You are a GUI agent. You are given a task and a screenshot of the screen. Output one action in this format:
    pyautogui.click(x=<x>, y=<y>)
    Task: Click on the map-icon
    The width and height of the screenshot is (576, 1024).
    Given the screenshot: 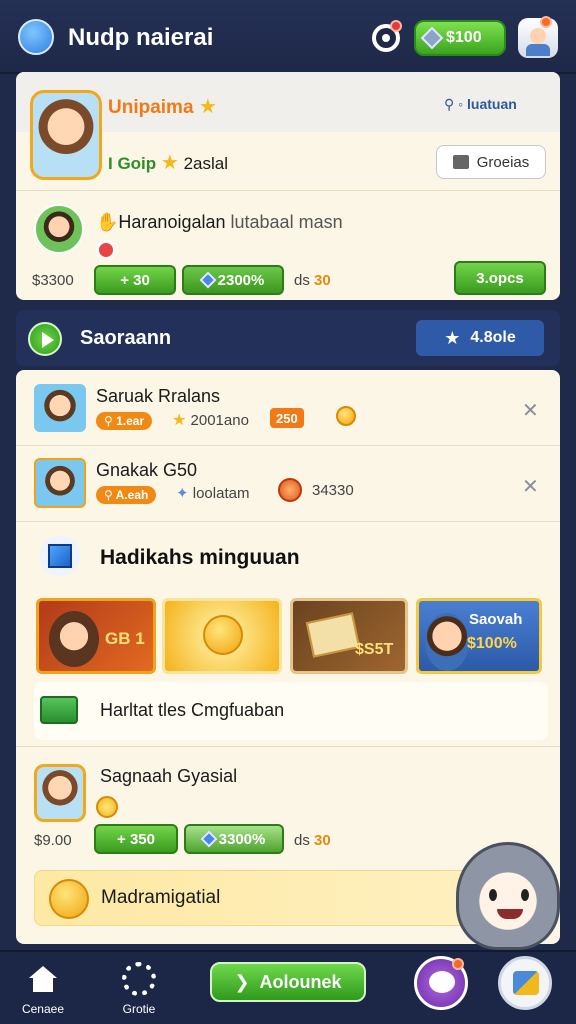 What is the action you would take?
    pyautogui.click(x=526, y=983)
    